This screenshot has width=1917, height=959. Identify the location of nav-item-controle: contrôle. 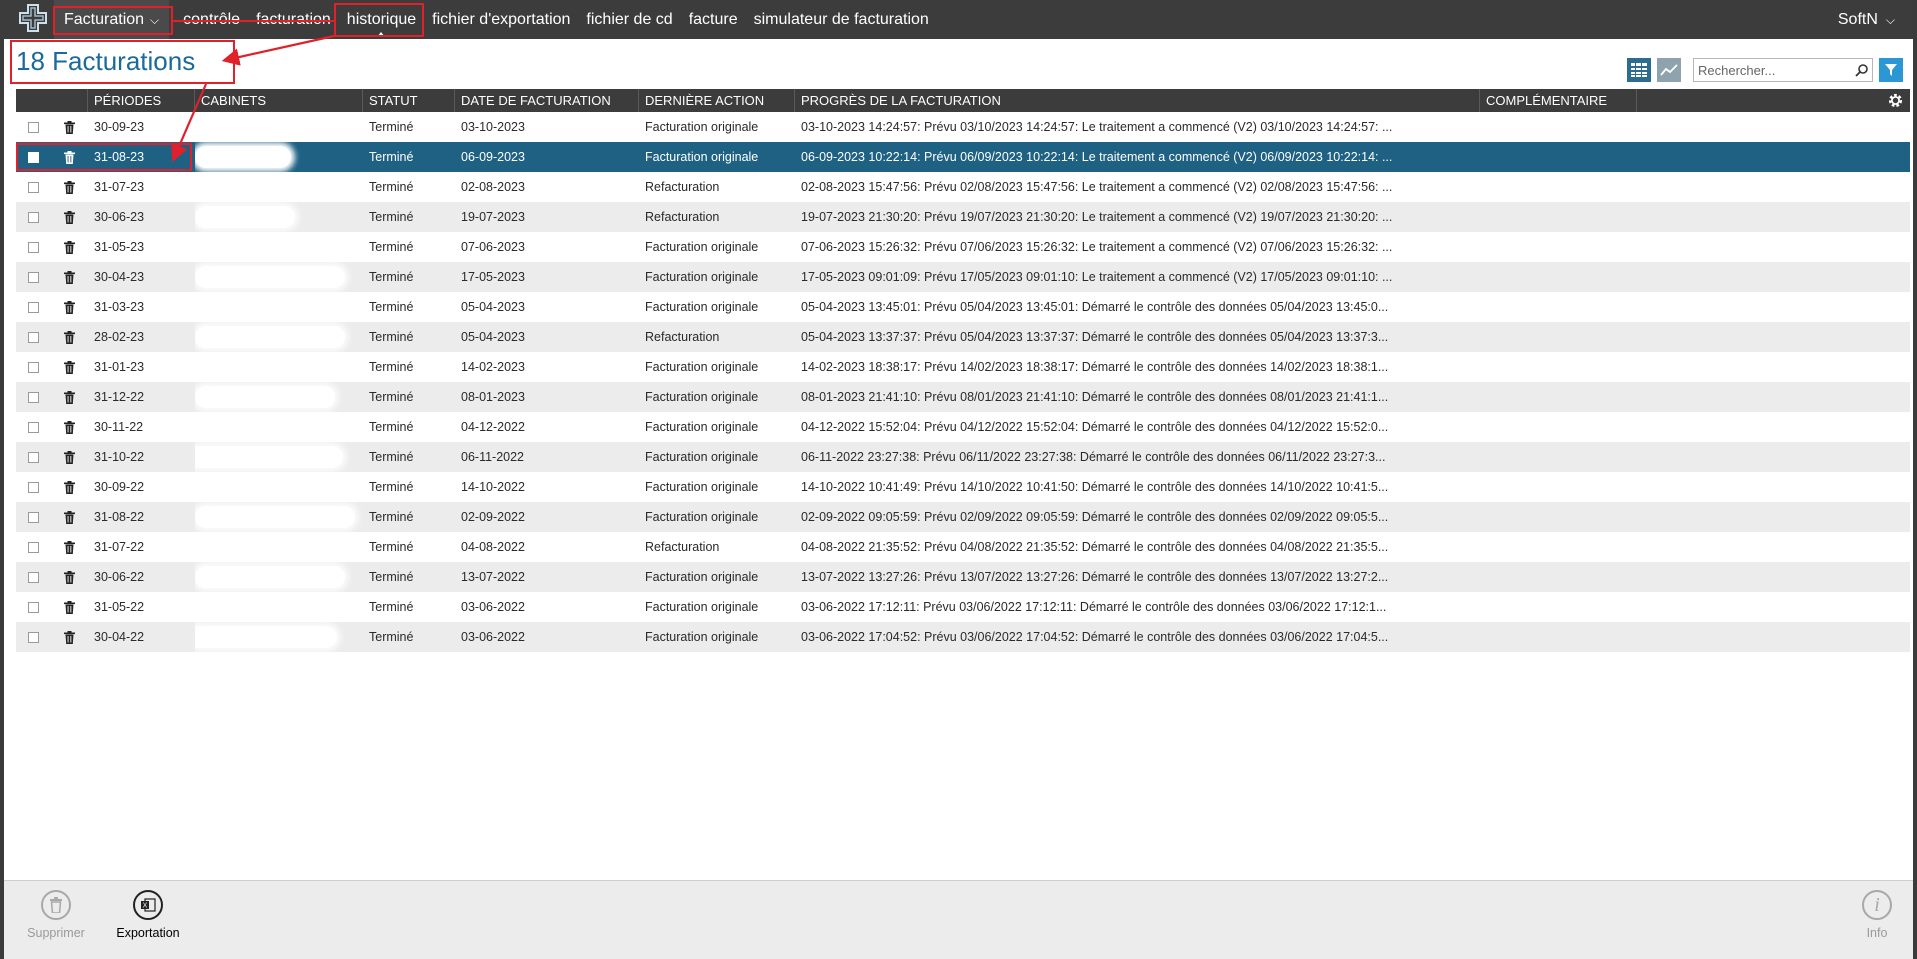
(211, 19).